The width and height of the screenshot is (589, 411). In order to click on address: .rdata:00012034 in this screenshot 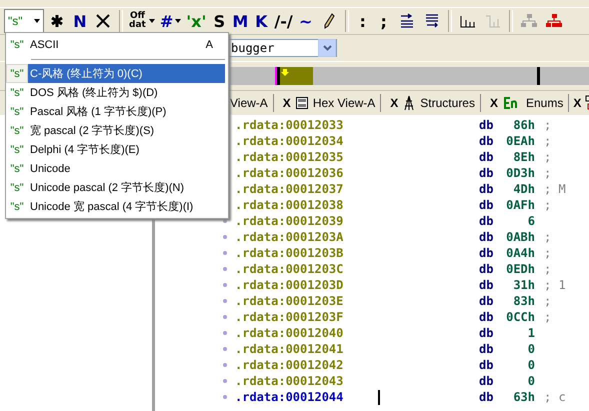, I will do `click(289, 141)`.